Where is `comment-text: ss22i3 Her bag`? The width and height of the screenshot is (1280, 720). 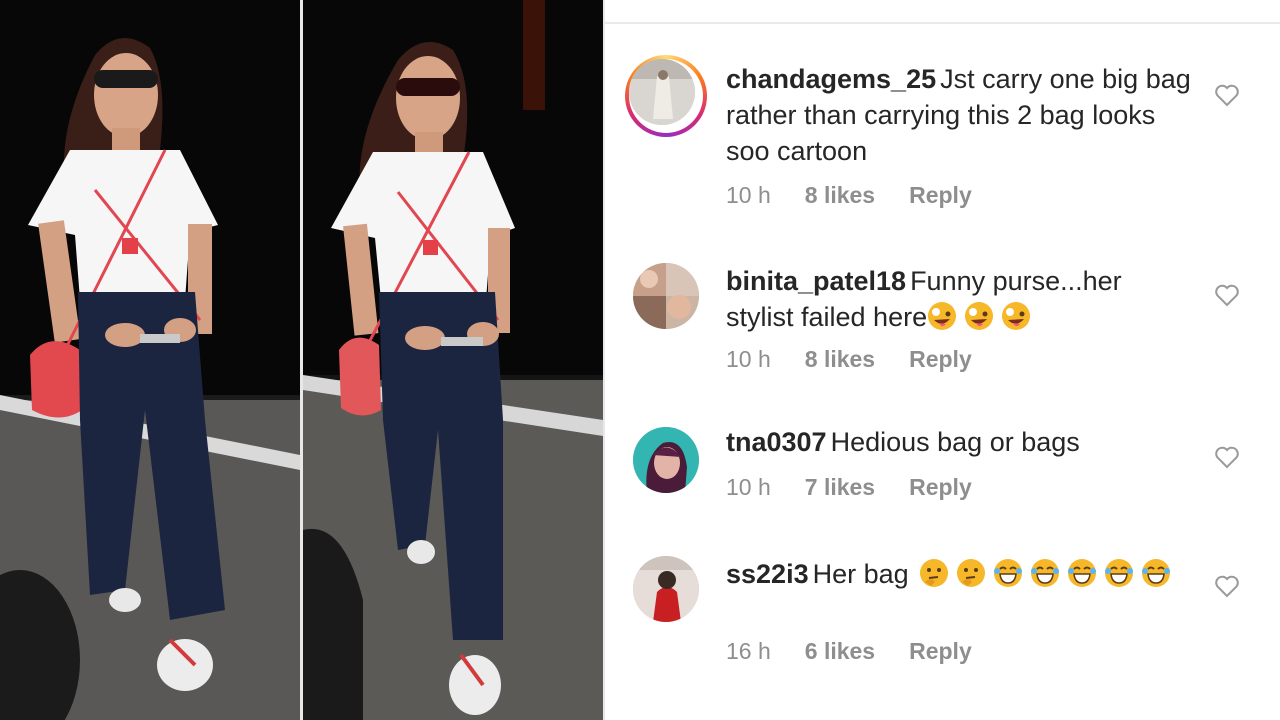 comment-text: ss22i3 Her bag is located at coordinates (961, 574).